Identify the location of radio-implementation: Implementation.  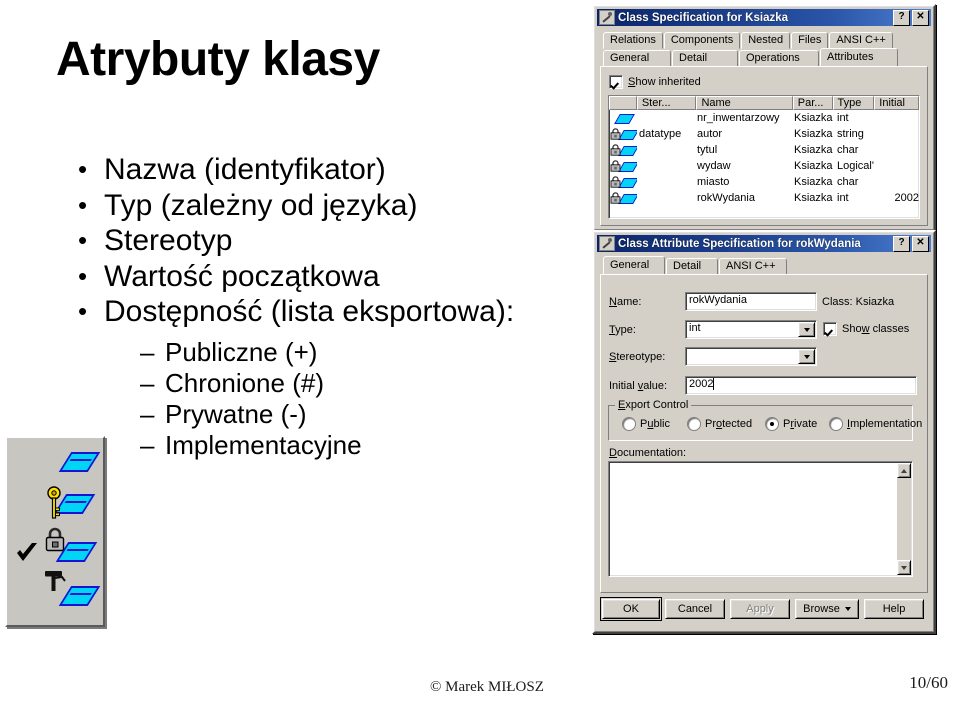
(875, 424).